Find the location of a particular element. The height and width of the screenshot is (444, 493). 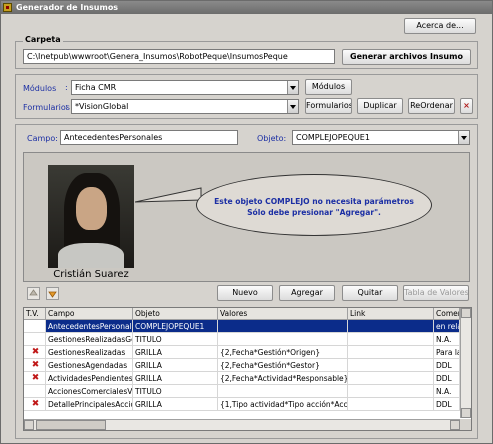

column-header-link: Link is located at coordinates (391, 314).